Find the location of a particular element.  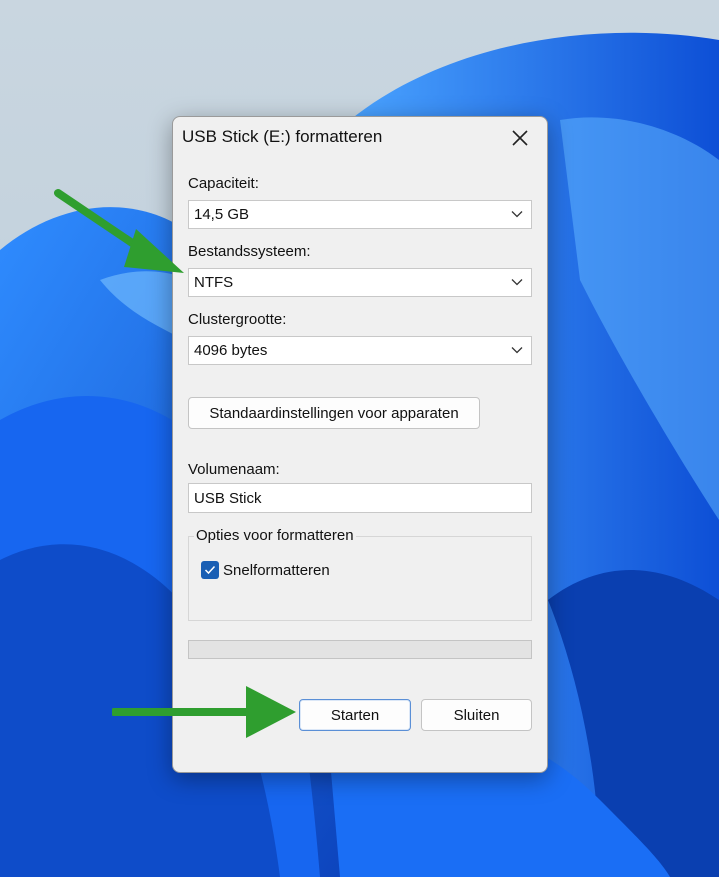

annotation-arrow-start is located at coordinates (204, 712).